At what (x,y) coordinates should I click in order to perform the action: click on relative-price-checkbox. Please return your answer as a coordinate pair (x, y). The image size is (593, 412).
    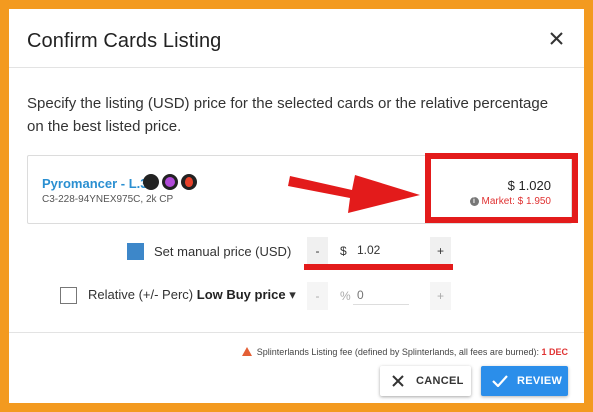
    Looking at the image, I should click on (68, 295).